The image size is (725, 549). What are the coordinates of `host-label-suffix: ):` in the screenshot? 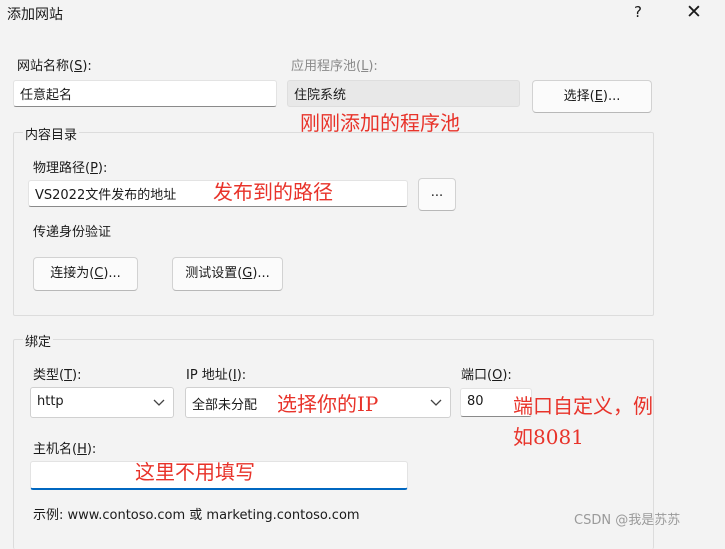 It's located at (91, 449).